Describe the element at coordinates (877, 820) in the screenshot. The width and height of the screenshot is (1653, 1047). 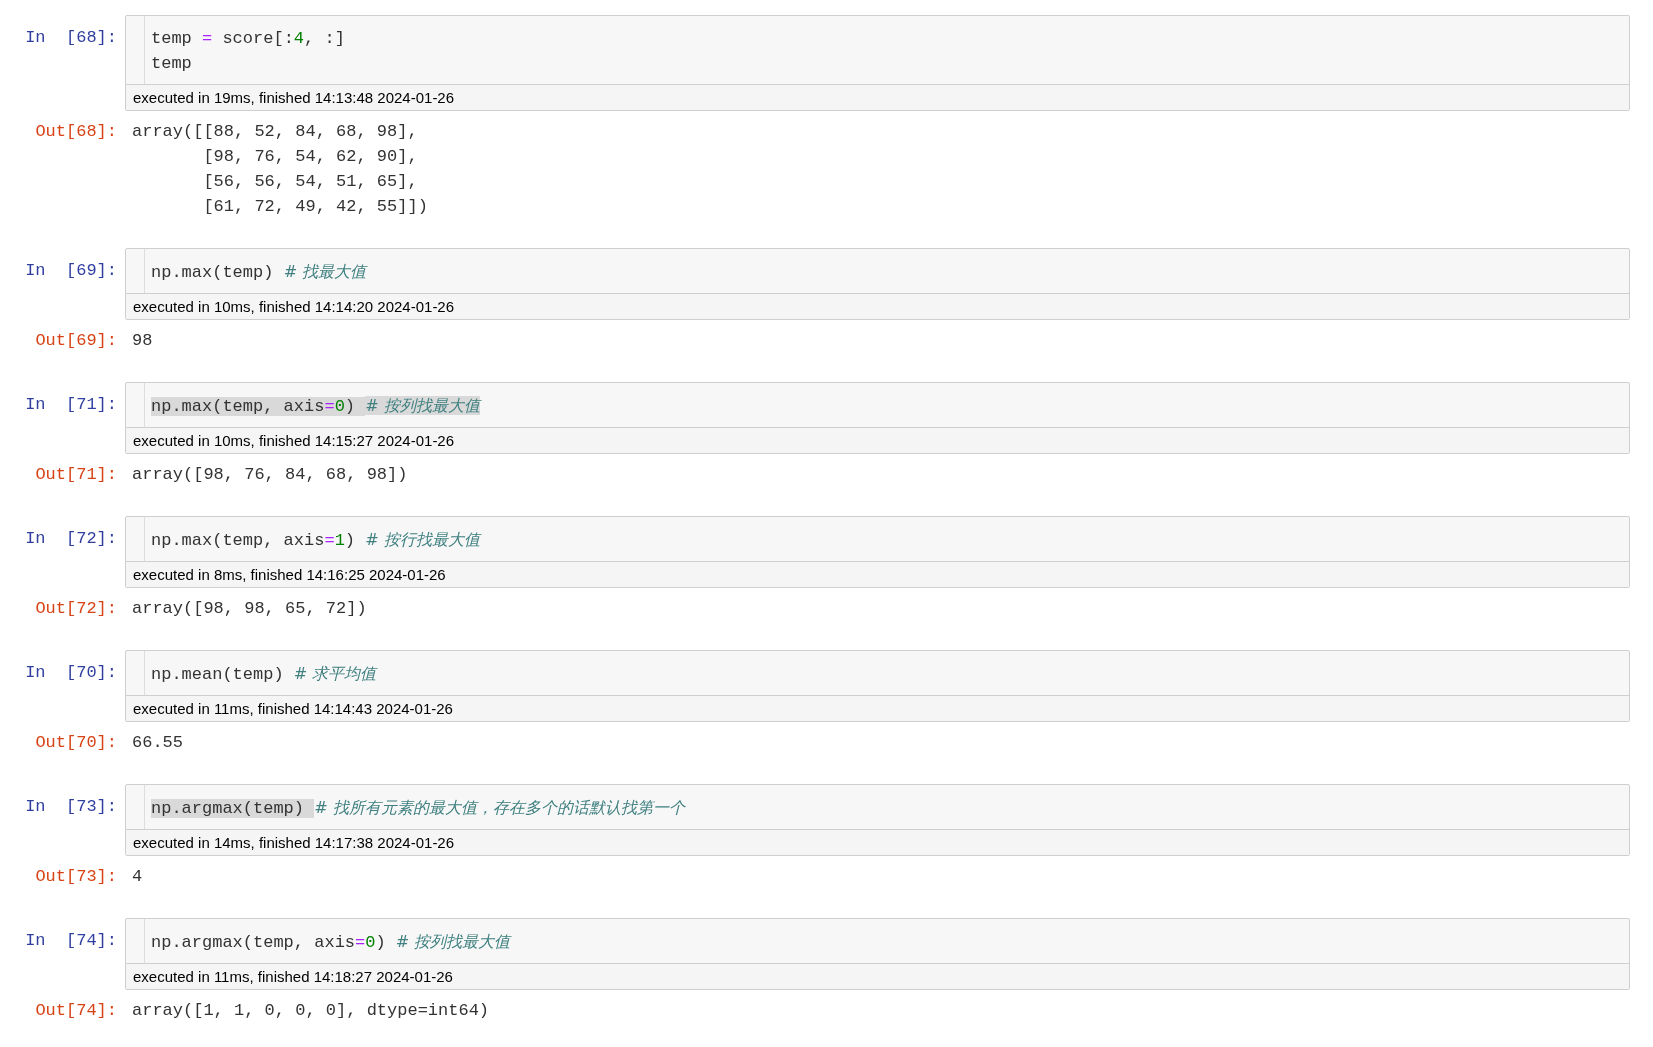
I see `code-cell: np.argmax(temp) # 找所有元素的最大值，存在多个的话默认找第一个 executed in 14ms, finished 14:17:38 2024-01-26` at that location.